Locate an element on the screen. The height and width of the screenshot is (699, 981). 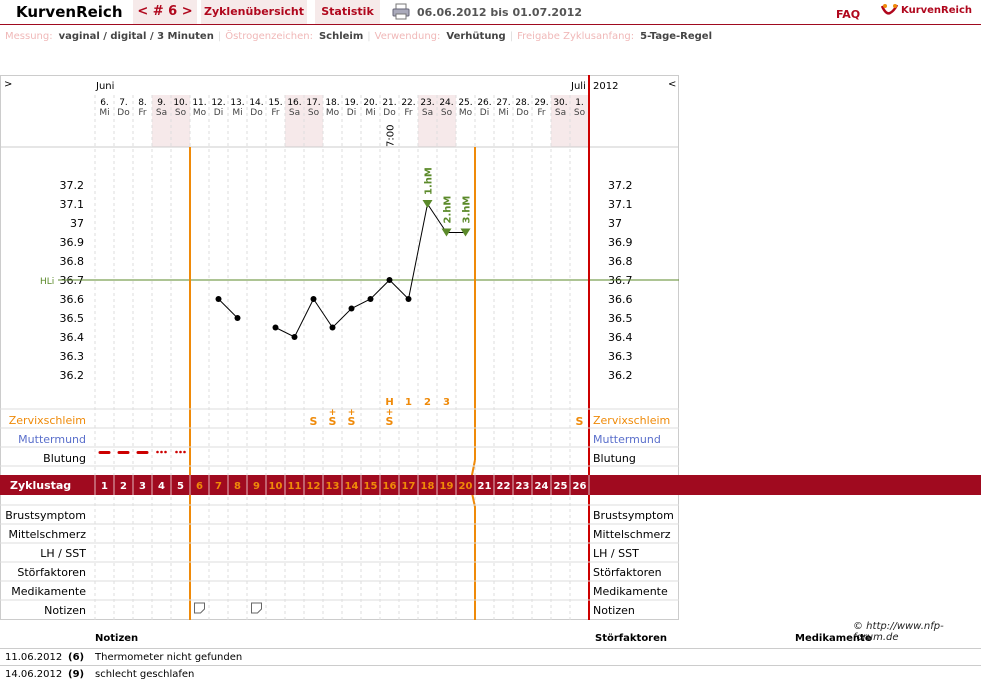
y-tick-label-right: 36.3 is located at coordinates (620, 356).